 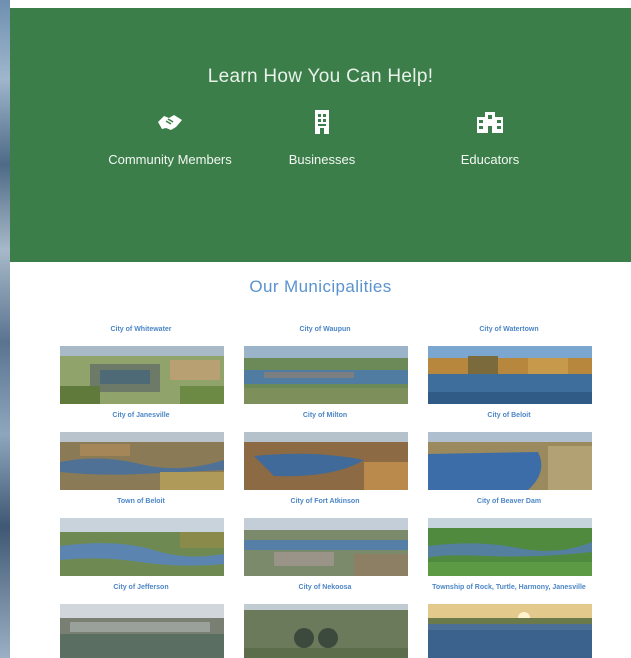 What do you see at coordinates (325, 330) in the screenshot?
I see `municipality-name: City of Waupun` at bounding box center [325, 330].